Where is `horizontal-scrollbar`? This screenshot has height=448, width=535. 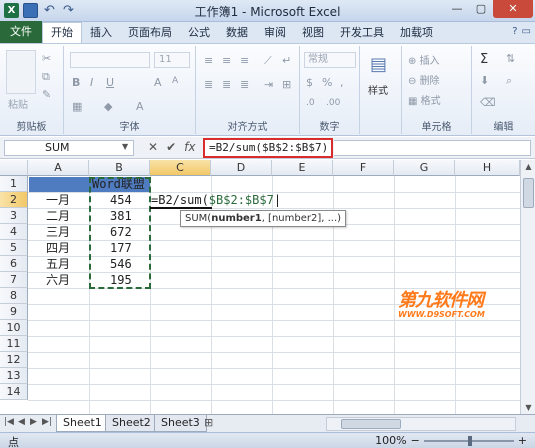 horizontal-scrollbar is located at coordinates (421, 424).